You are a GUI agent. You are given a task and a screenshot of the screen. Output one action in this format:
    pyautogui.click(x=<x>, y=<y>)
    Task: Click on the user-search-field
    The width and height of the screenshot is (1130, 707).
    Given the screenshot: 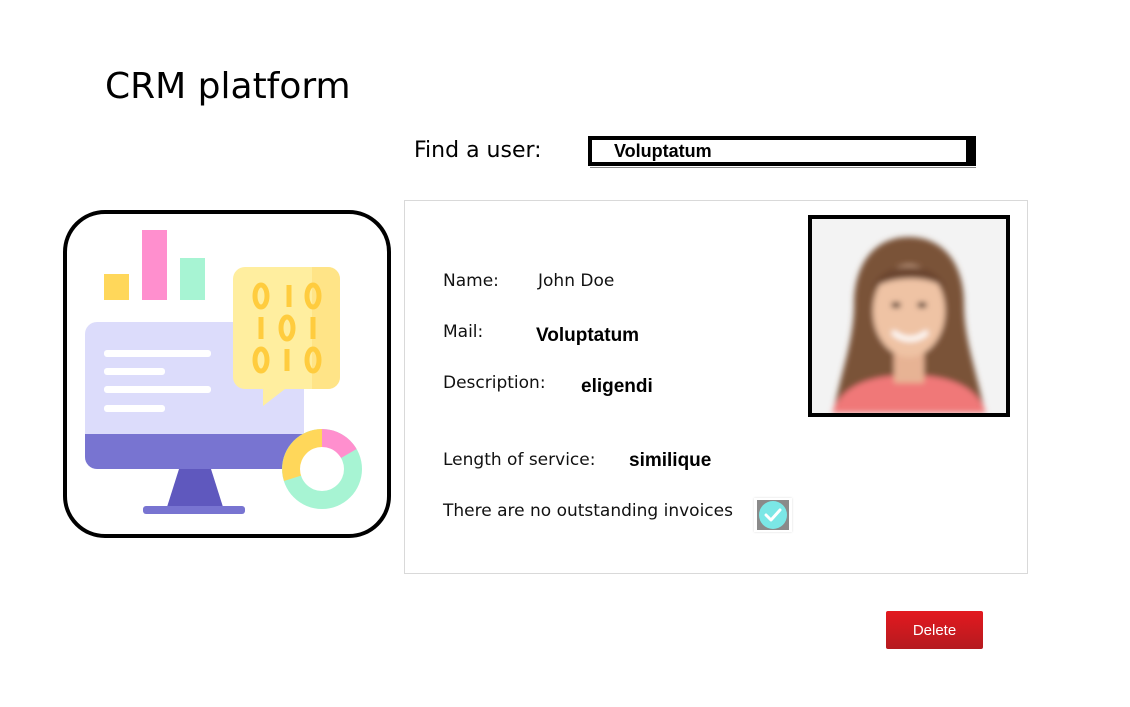 What is the action you would take?
    pyautogui.click(x=782, y=151)
    